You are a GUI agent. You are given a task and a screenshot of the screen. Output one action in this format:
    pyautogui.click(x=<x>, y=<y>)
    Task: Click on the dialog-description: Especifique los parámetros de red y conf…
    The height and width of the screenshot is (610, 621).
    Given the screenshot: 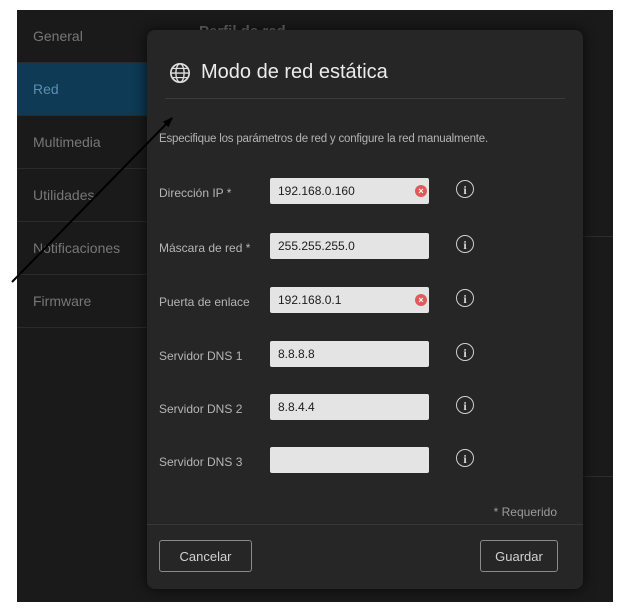 What is the action you would take?
    pyautogui.click(x=323, y=139)
    